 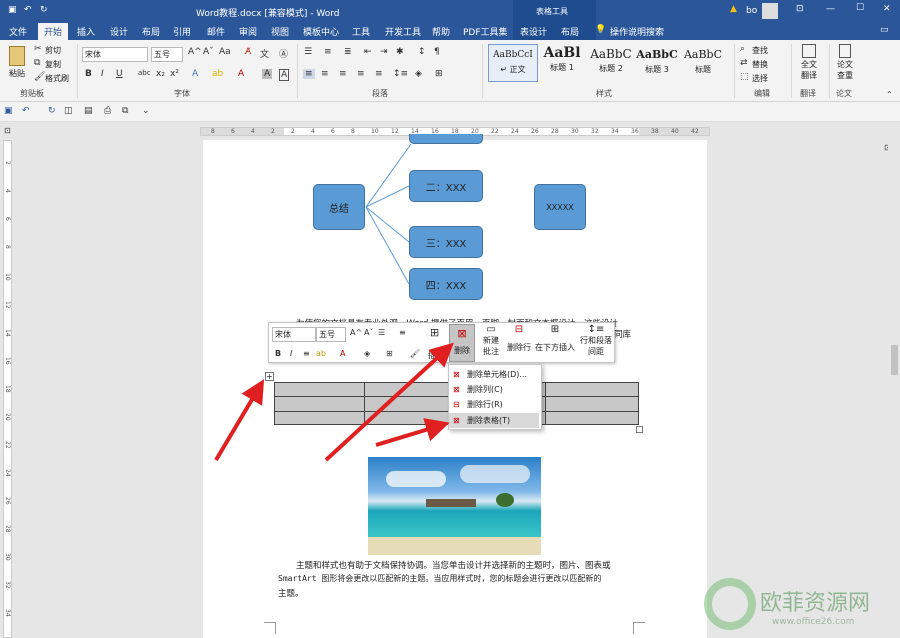 I want to click on annotation-arrows, so click(x=334, y=402).